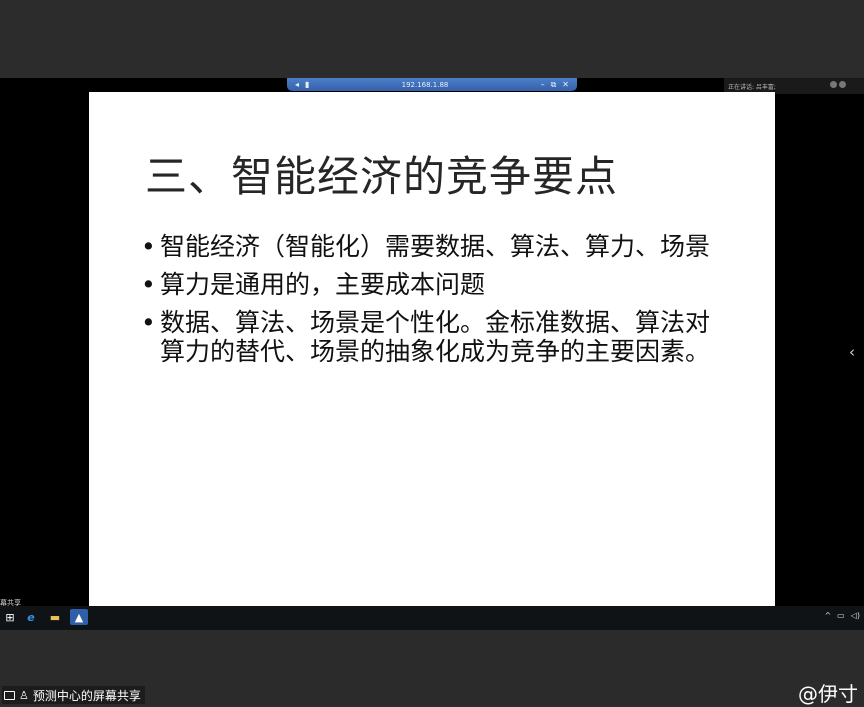 Image resolution: width=864 pixels, height=707 pixels. Describe the element at coordinates (838, 84) in the screenshot. I see `participant-avatars` at that location.